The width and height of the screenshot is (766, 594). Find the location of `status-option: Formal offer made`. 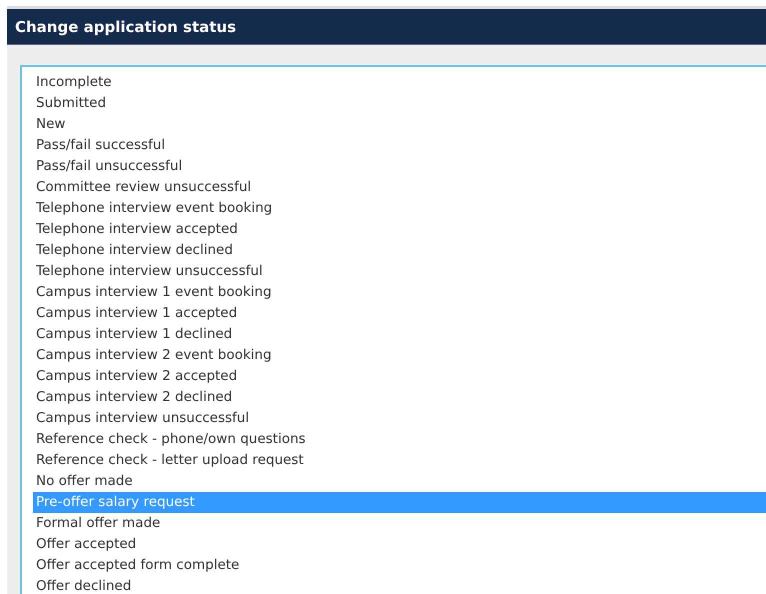

status-option: Formal offer made is located at coordinates (399, 523).